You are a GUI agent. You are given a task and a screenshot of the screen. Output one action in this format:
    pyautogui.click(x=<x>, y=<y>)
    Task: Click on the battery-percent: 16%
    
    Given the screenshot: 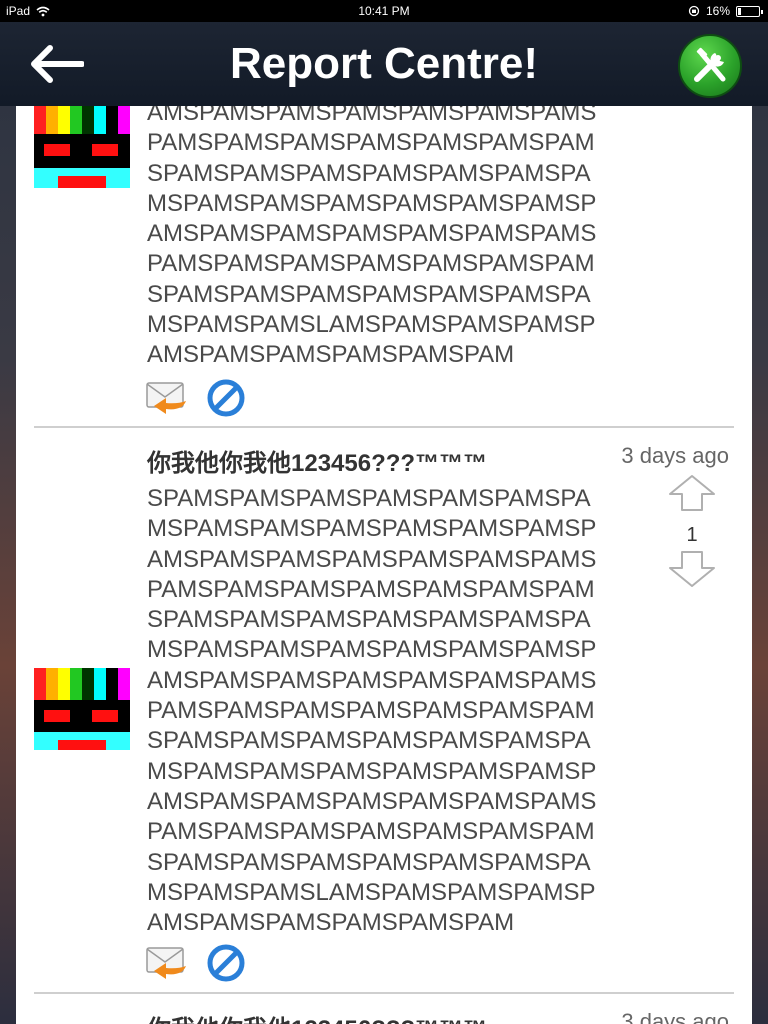 What is the action you would take?
    pyautogui.click(x=717, y=11)
    